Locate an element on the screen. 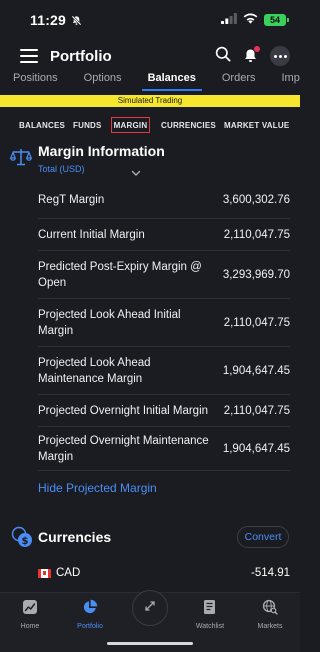  tab-orders: Orders is located at coordinates (239, 81).